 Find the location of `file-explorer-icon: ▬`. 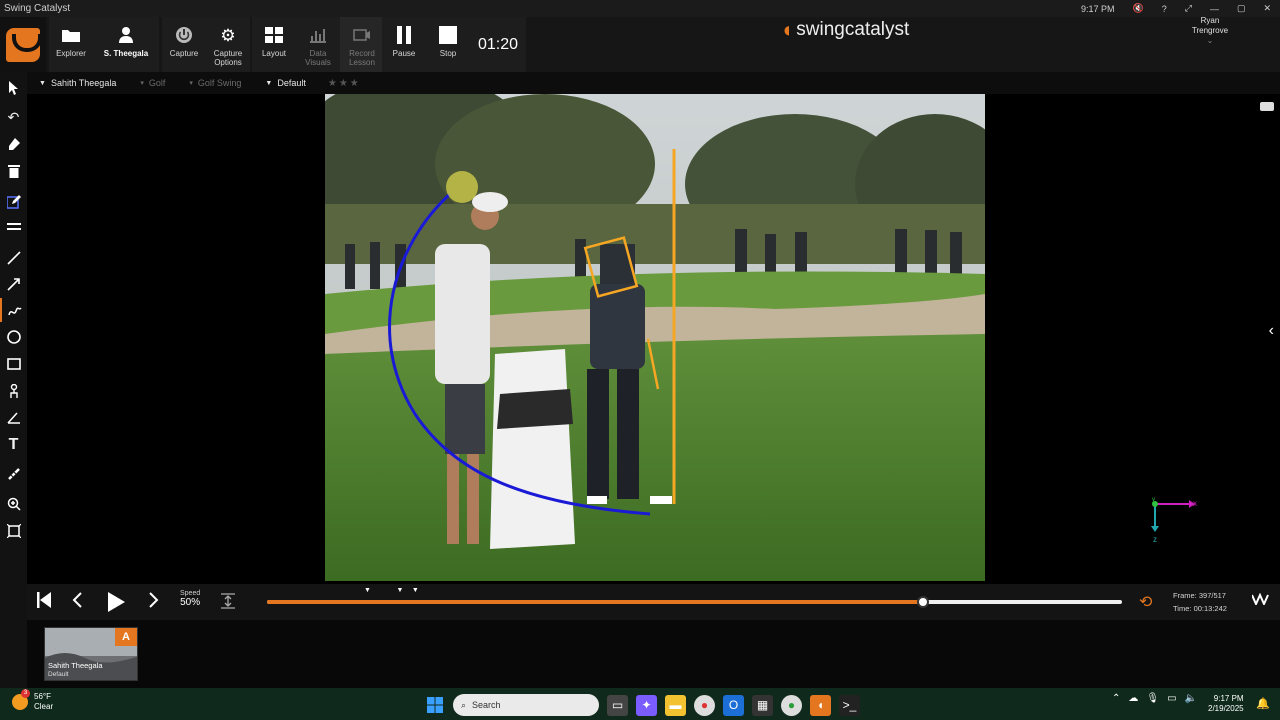

file-explorer-icon: ▬ is located at coordinates (675, 705).